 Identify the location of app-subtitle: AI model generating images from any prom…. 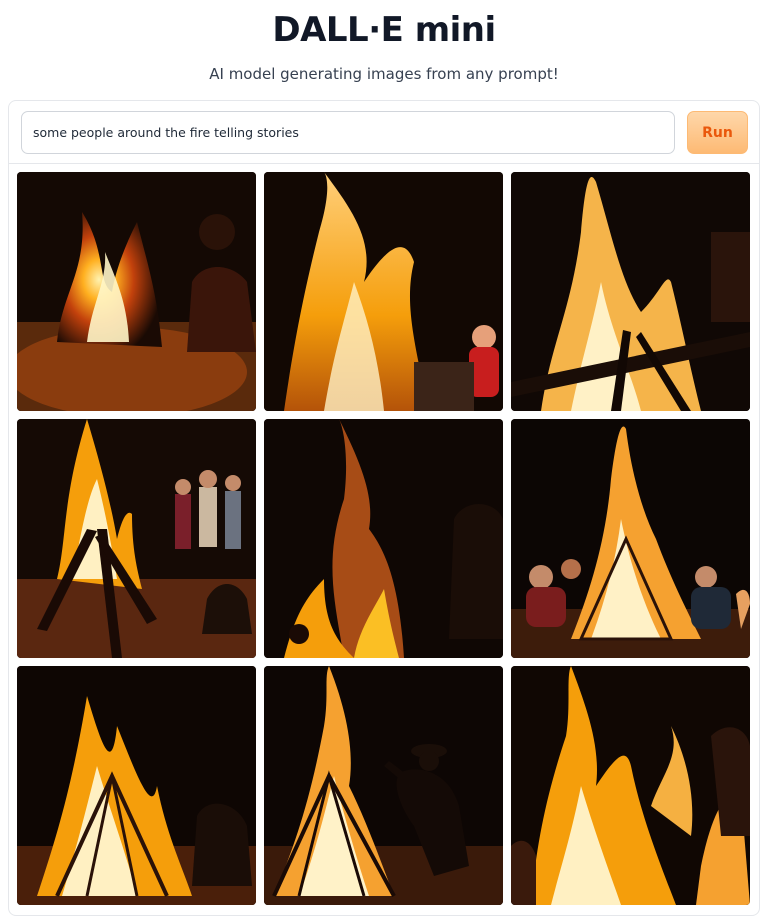
(384, 74).